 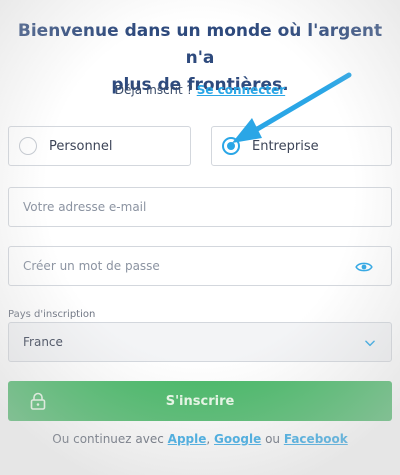 What do you see at coordinates (200, 207) in the screenshot?
I see `email-field` at bounding box center [200, 207].